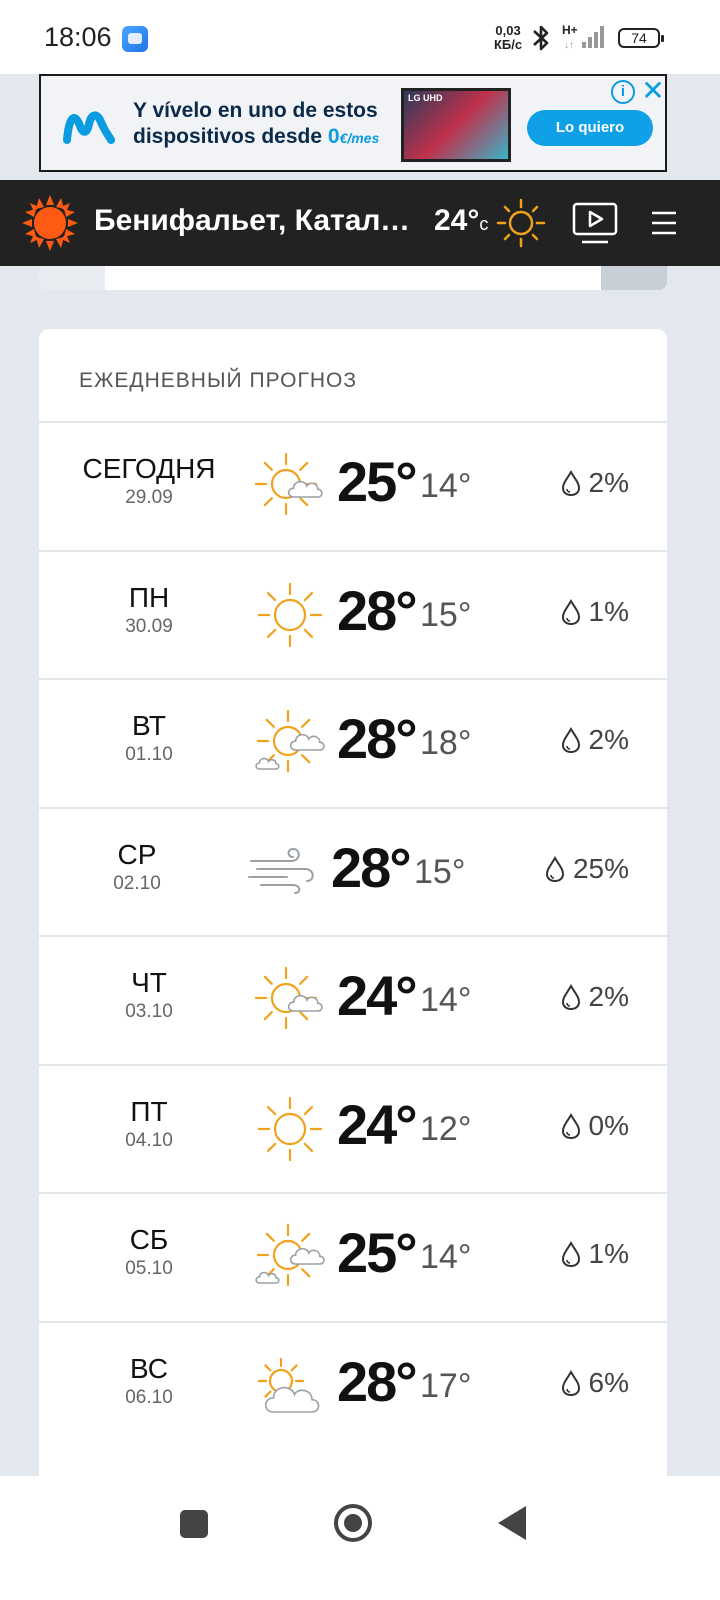  What do you see at coordinates (137, 854) in the screenshot?
I see `day-name: СР` at bounding box center [137, 854].